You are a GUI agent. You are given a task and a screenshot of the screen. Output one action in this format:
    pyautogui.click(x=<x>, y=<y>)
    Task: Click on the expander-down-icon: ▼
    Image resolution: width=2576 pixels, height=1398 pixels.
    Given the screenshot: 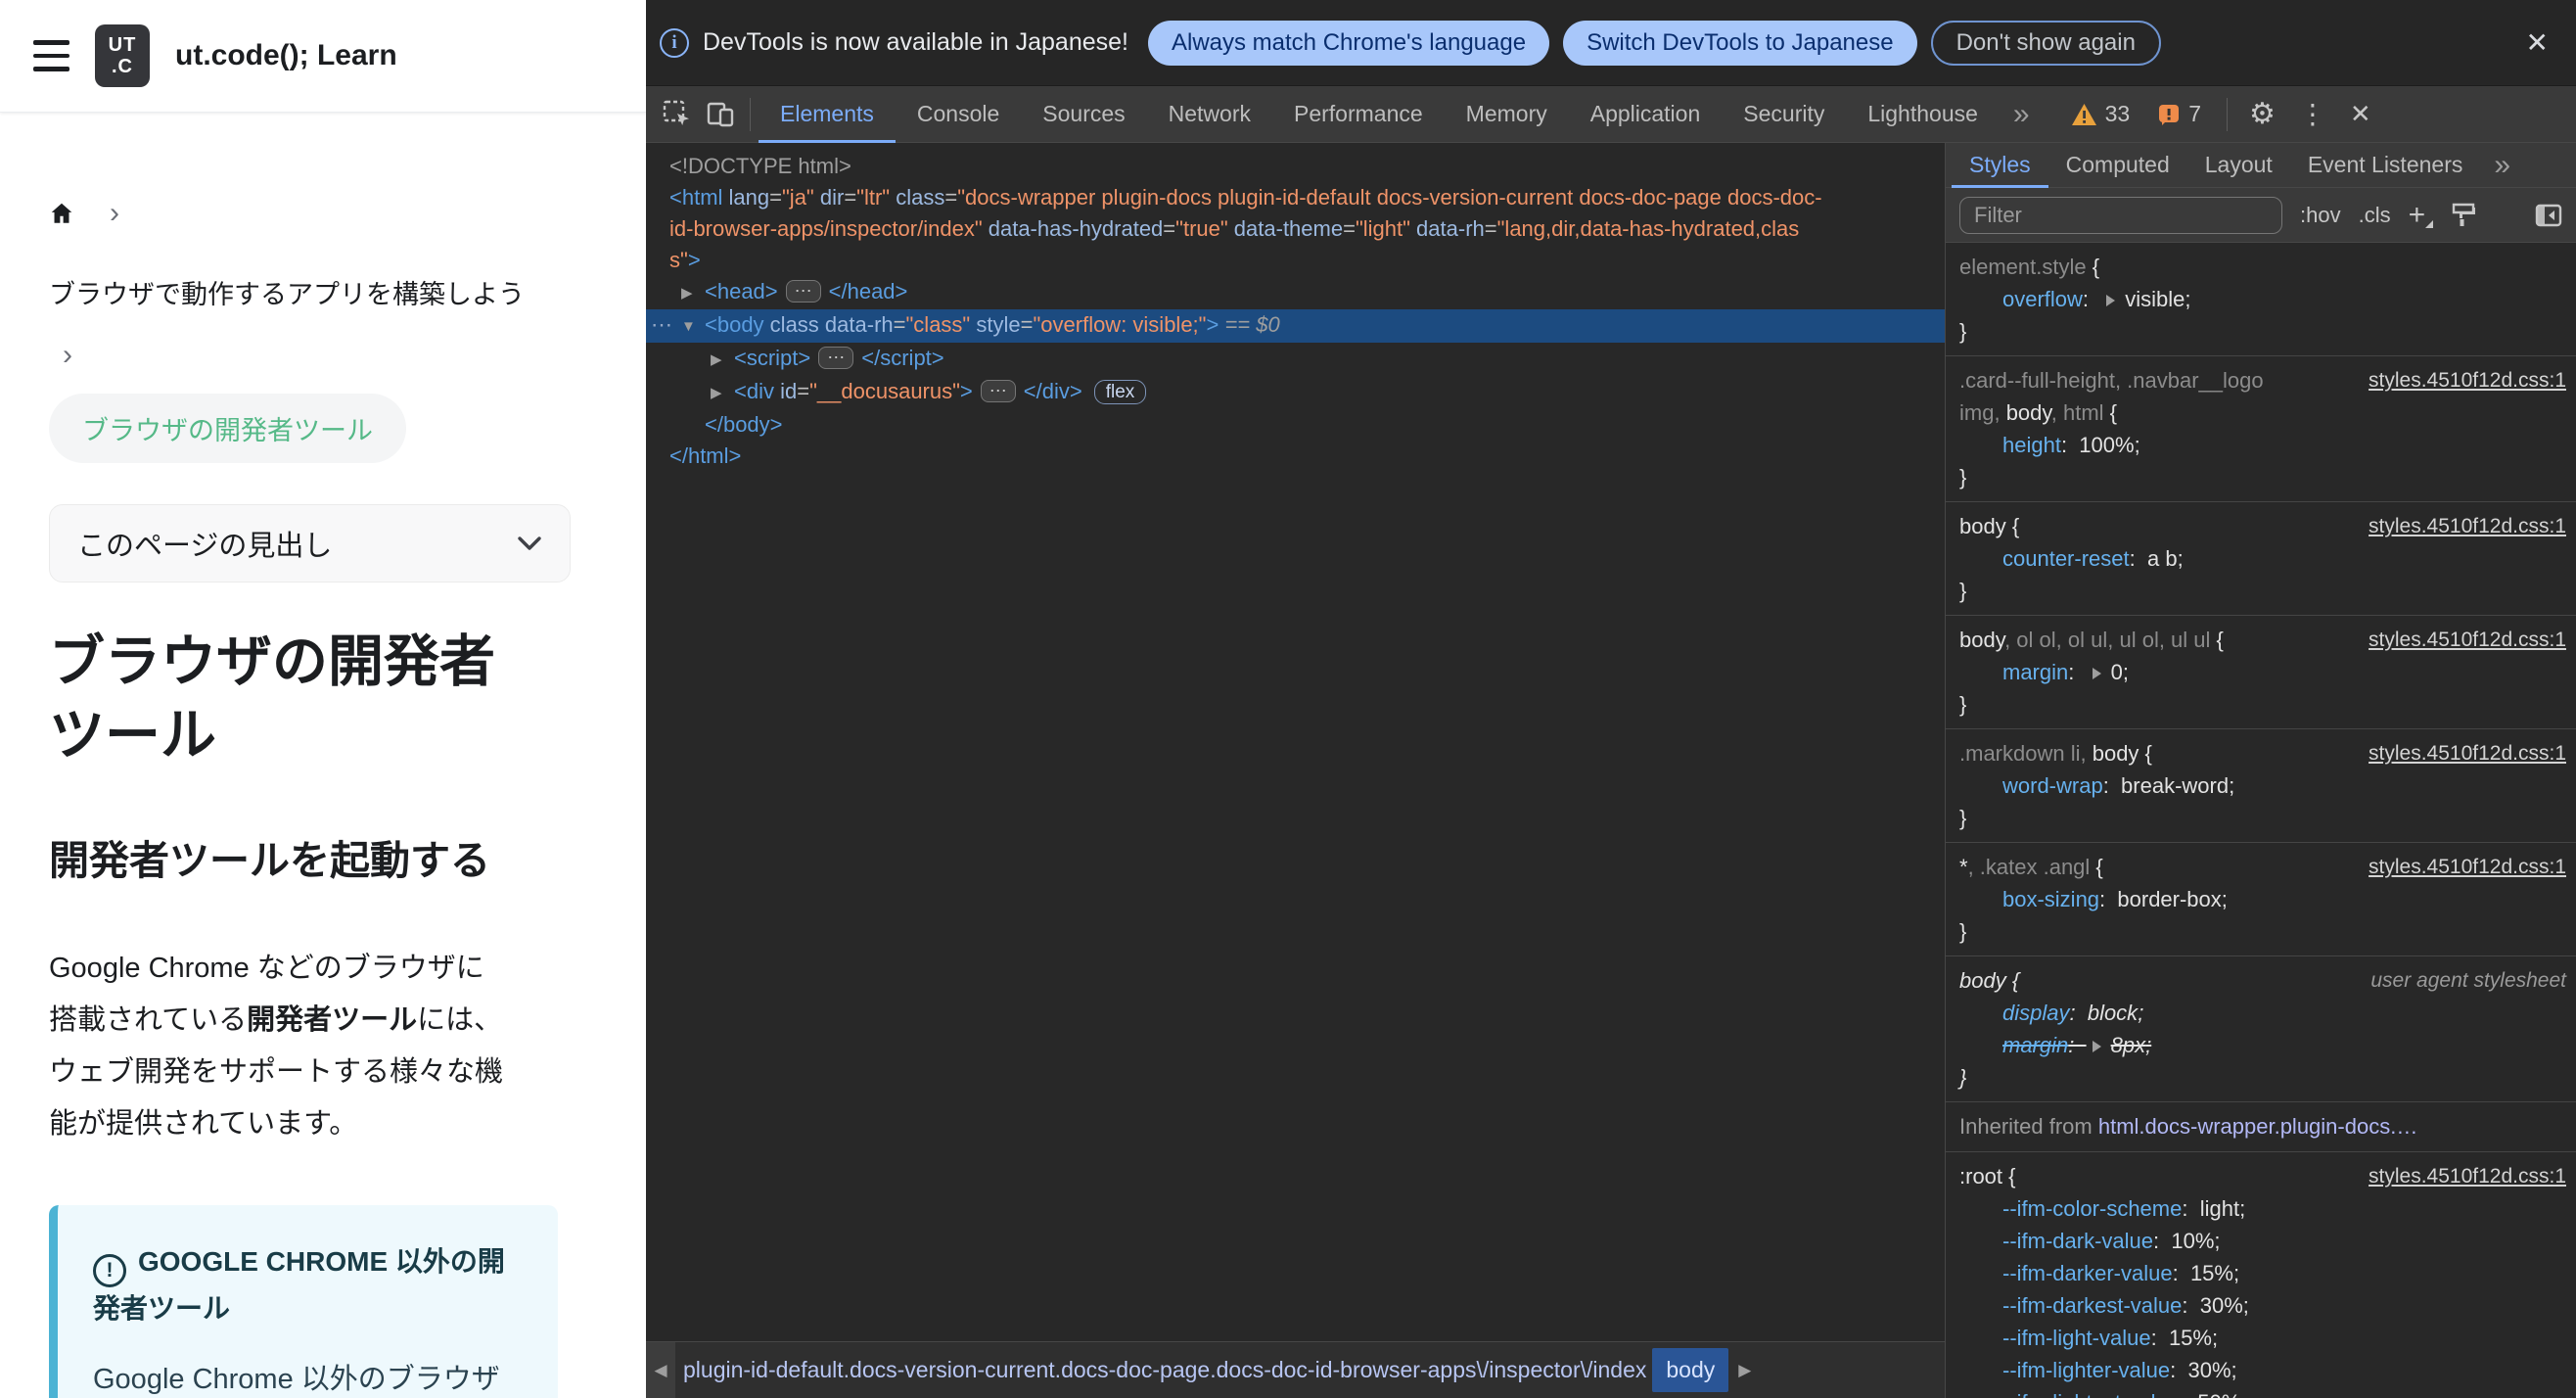 What is the action you would take?
    pyautogui.click(x=693, y=327)
    